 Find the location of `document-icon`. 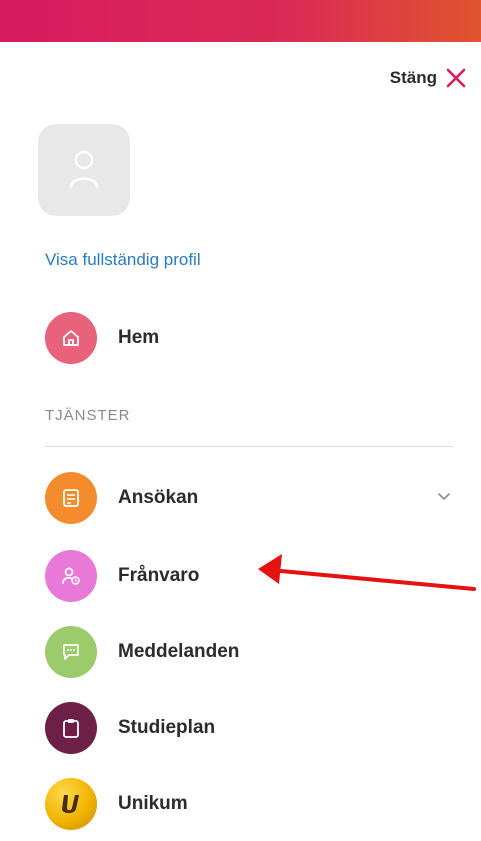

document-icon is located at coordinates (71, 498).